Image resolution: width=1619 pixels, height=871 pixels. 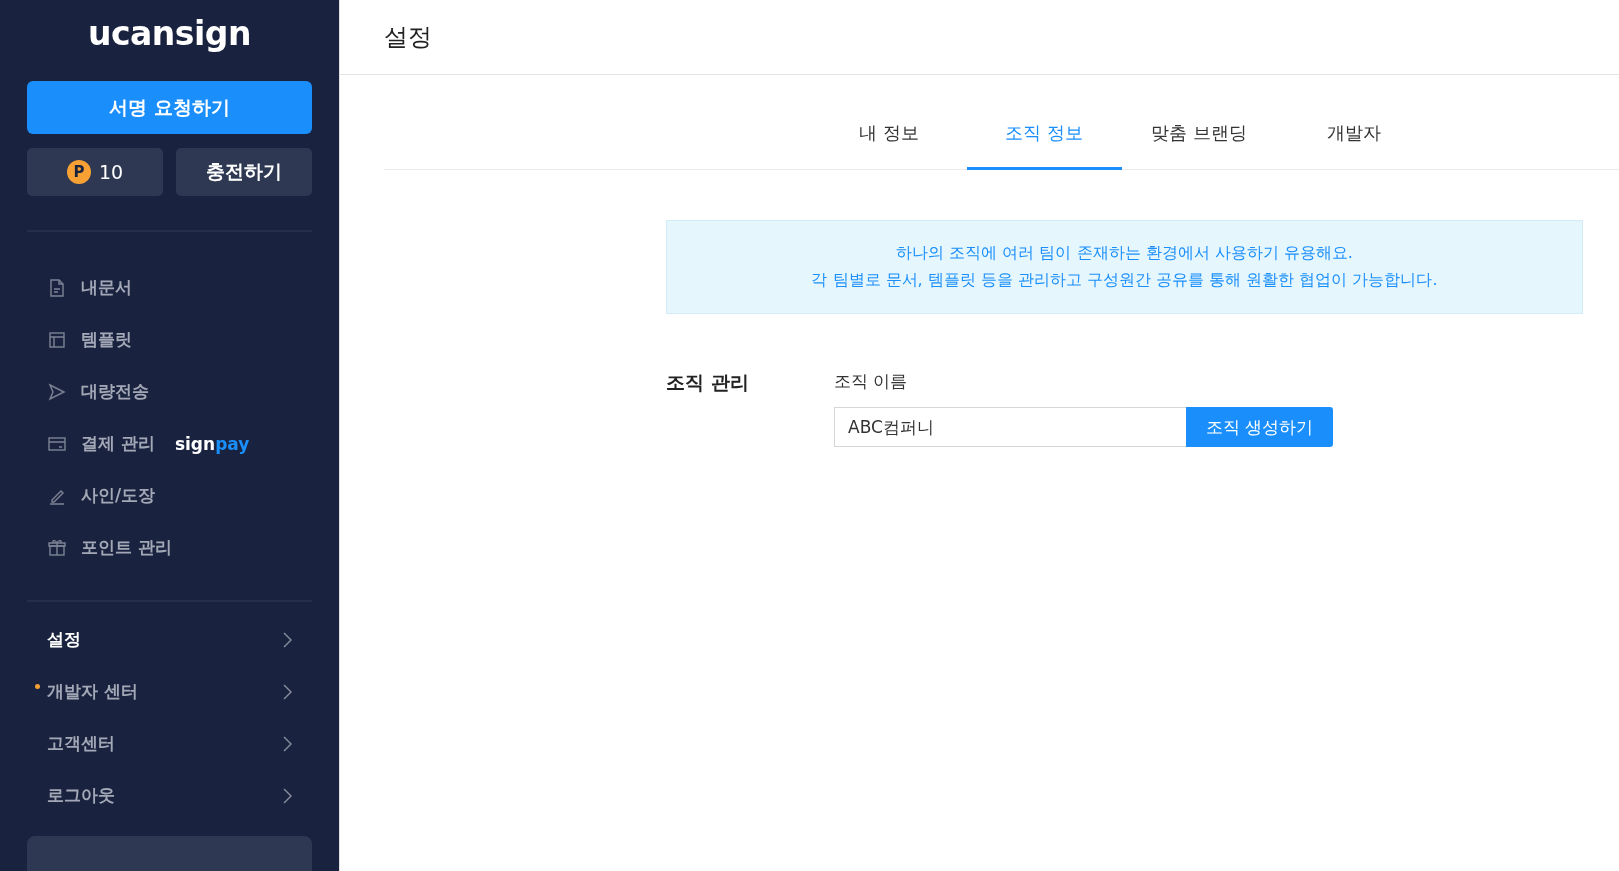 What do you see at coordinates (1124, 280) in the screenshot?
I see `info-text: 각 팀별로 문서, 템플릿 등을 관리하고 구성원간 공유를 통해 원활한 협업이 가능합니다.` at bounding box center [1124, 280].